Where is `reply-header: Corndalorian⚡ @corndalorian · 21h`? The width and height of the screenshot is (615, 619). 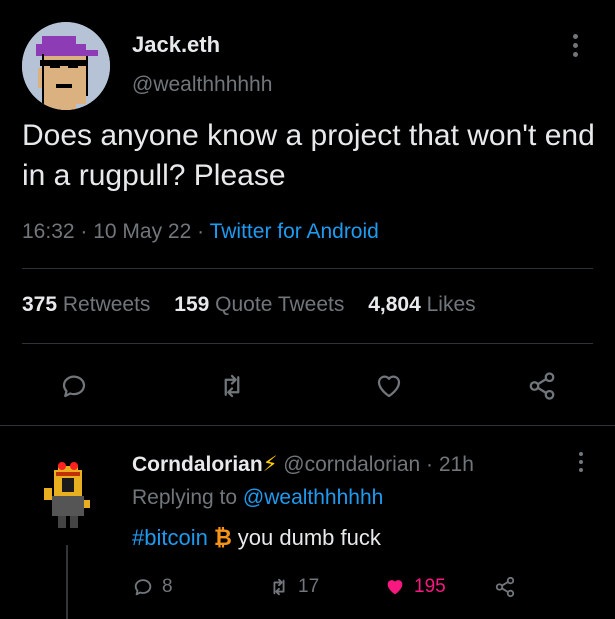
reply-header: Corndalorian⚡ @corndalorian · 21h is located at coordinates (303, 464).